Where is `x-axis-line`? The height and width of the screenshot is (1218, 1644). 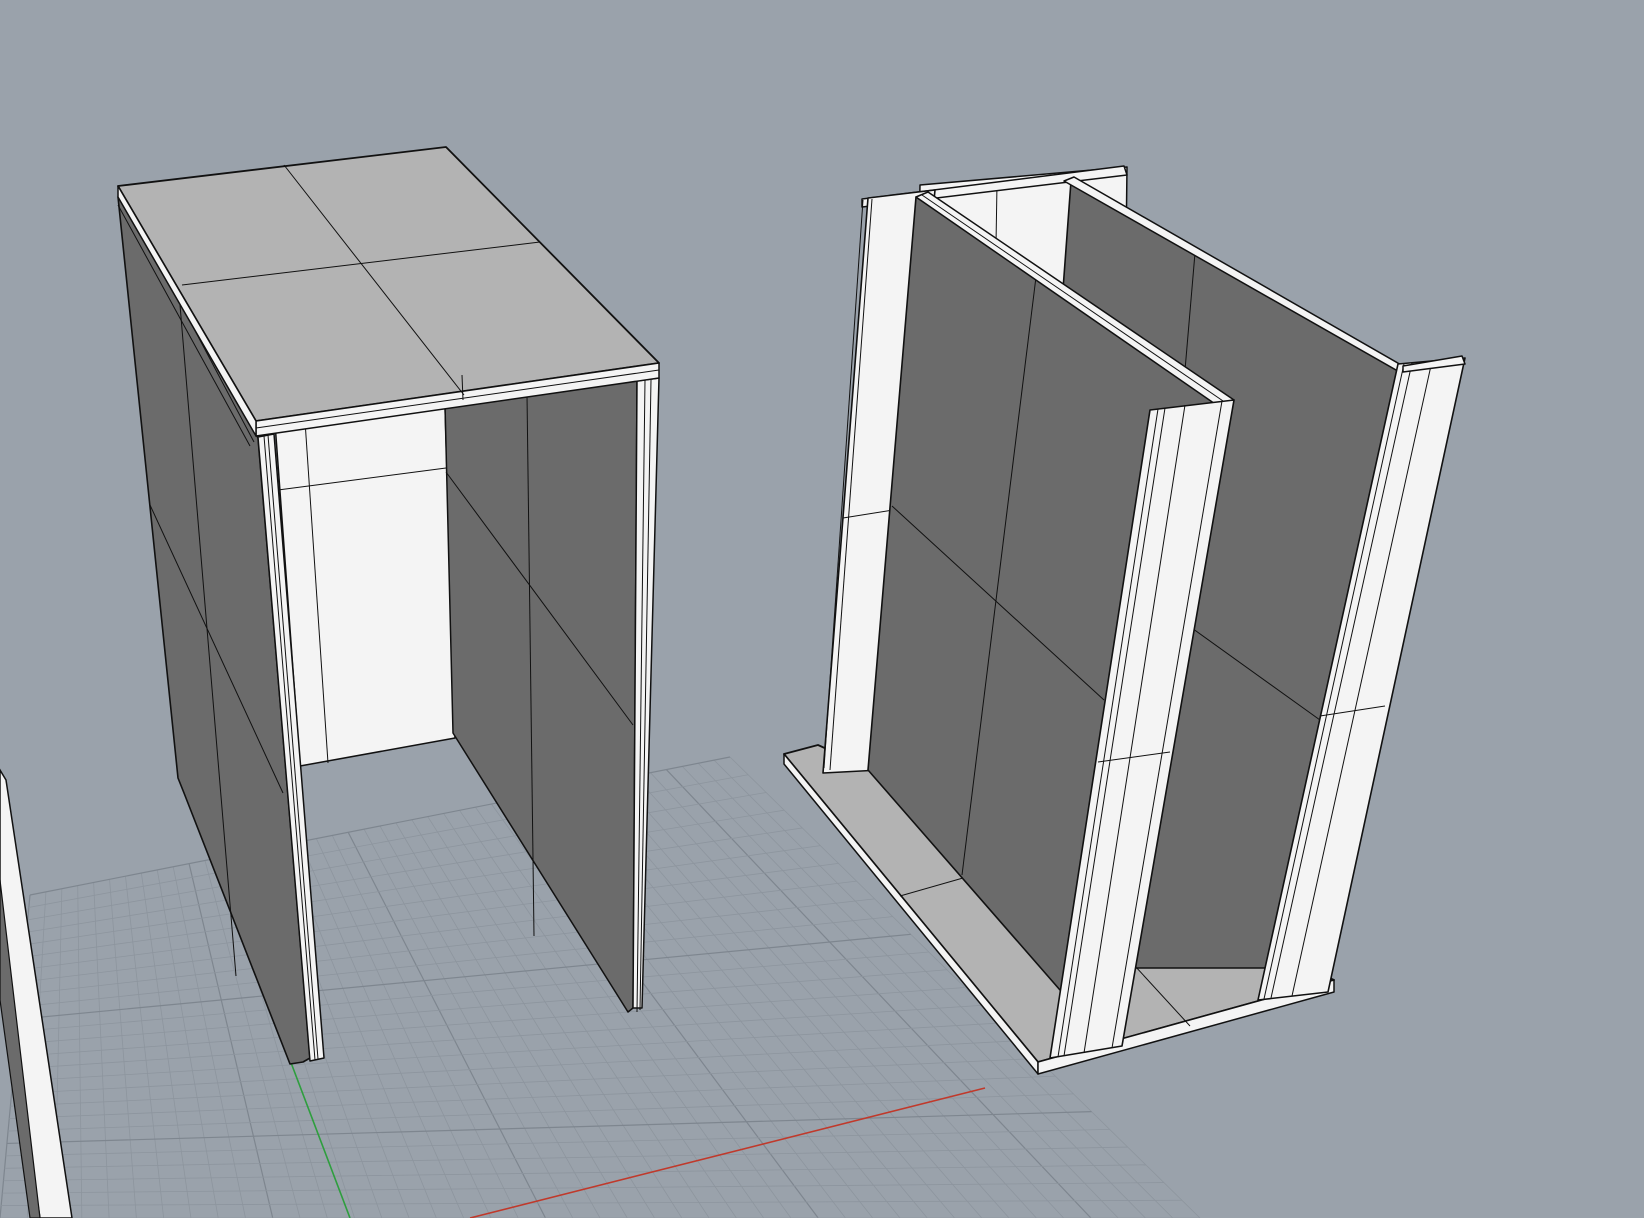
x-axis-line is located at coordinates (727, 1152).